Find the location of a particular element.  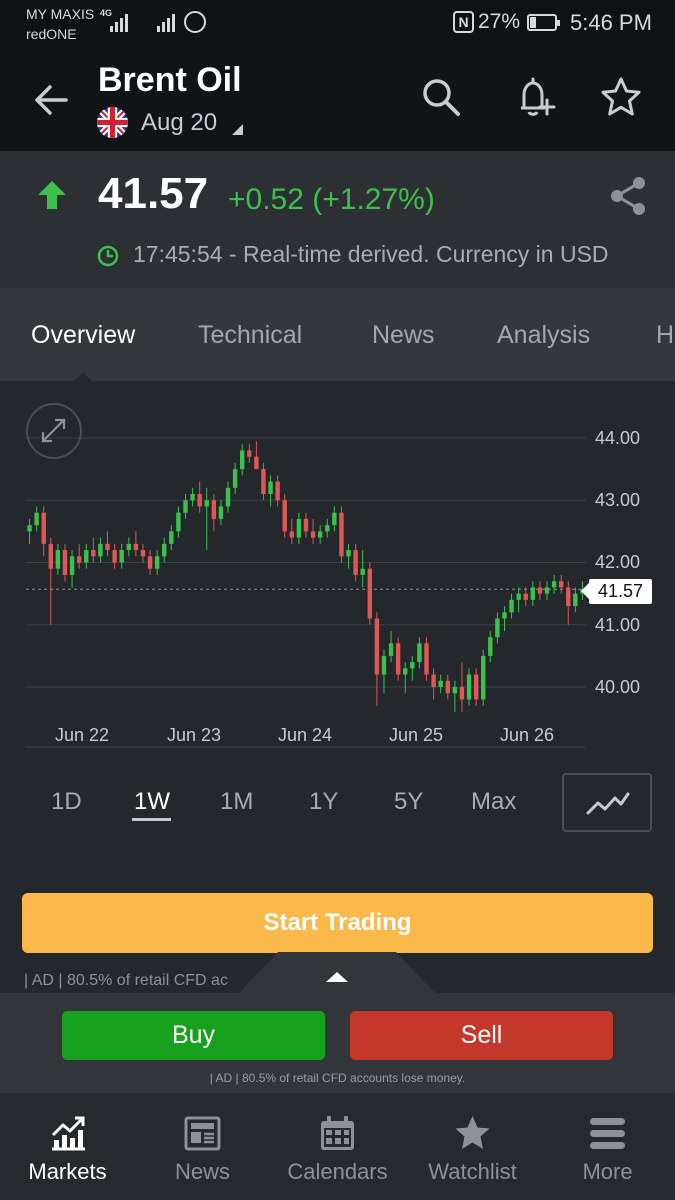

markets-chart-icon is located at coordinates (68, 1133).